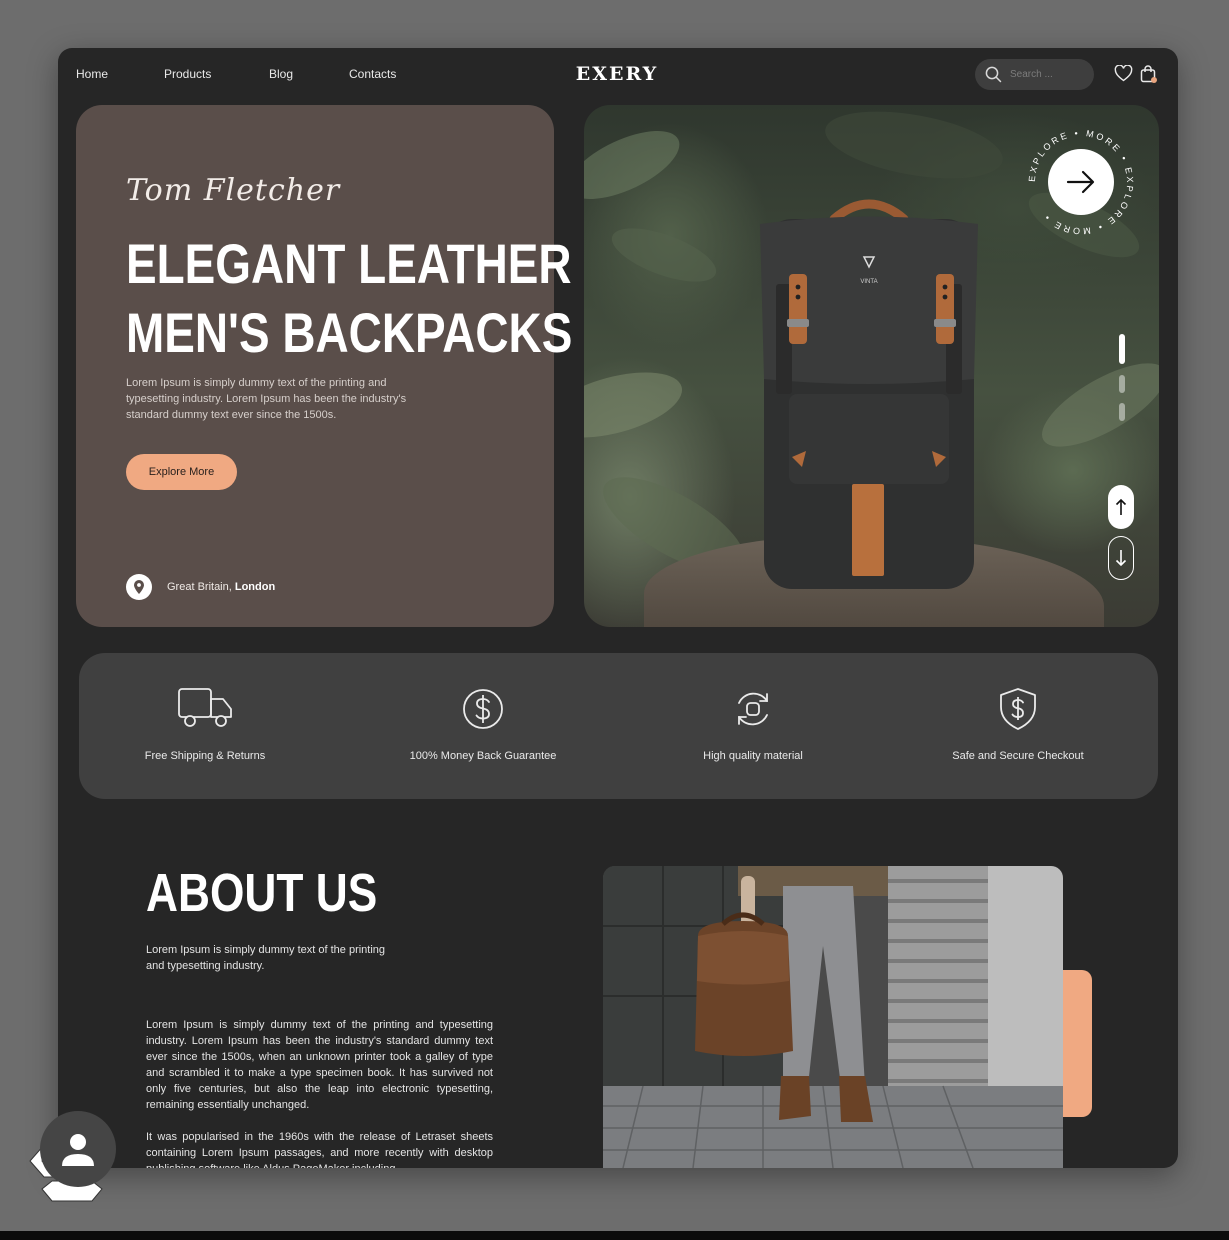 The width and height of the screenshot is (1229, 1240). Describe the element at coordinates (483, 756) in the screenshot. I see `feature-label: 100% Money Back Guarantee` at that location.